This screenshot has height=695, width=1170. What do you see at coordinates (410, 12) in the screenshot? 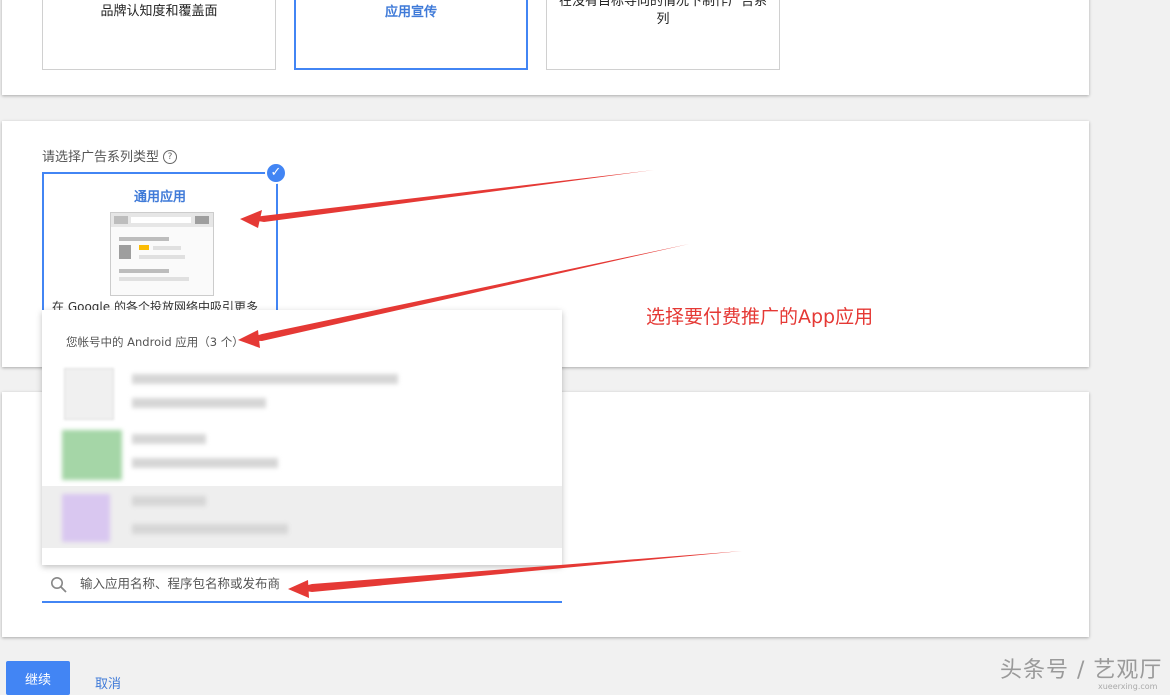
I see `goal-label: 应用宣传` at bounding box center [410, 12].